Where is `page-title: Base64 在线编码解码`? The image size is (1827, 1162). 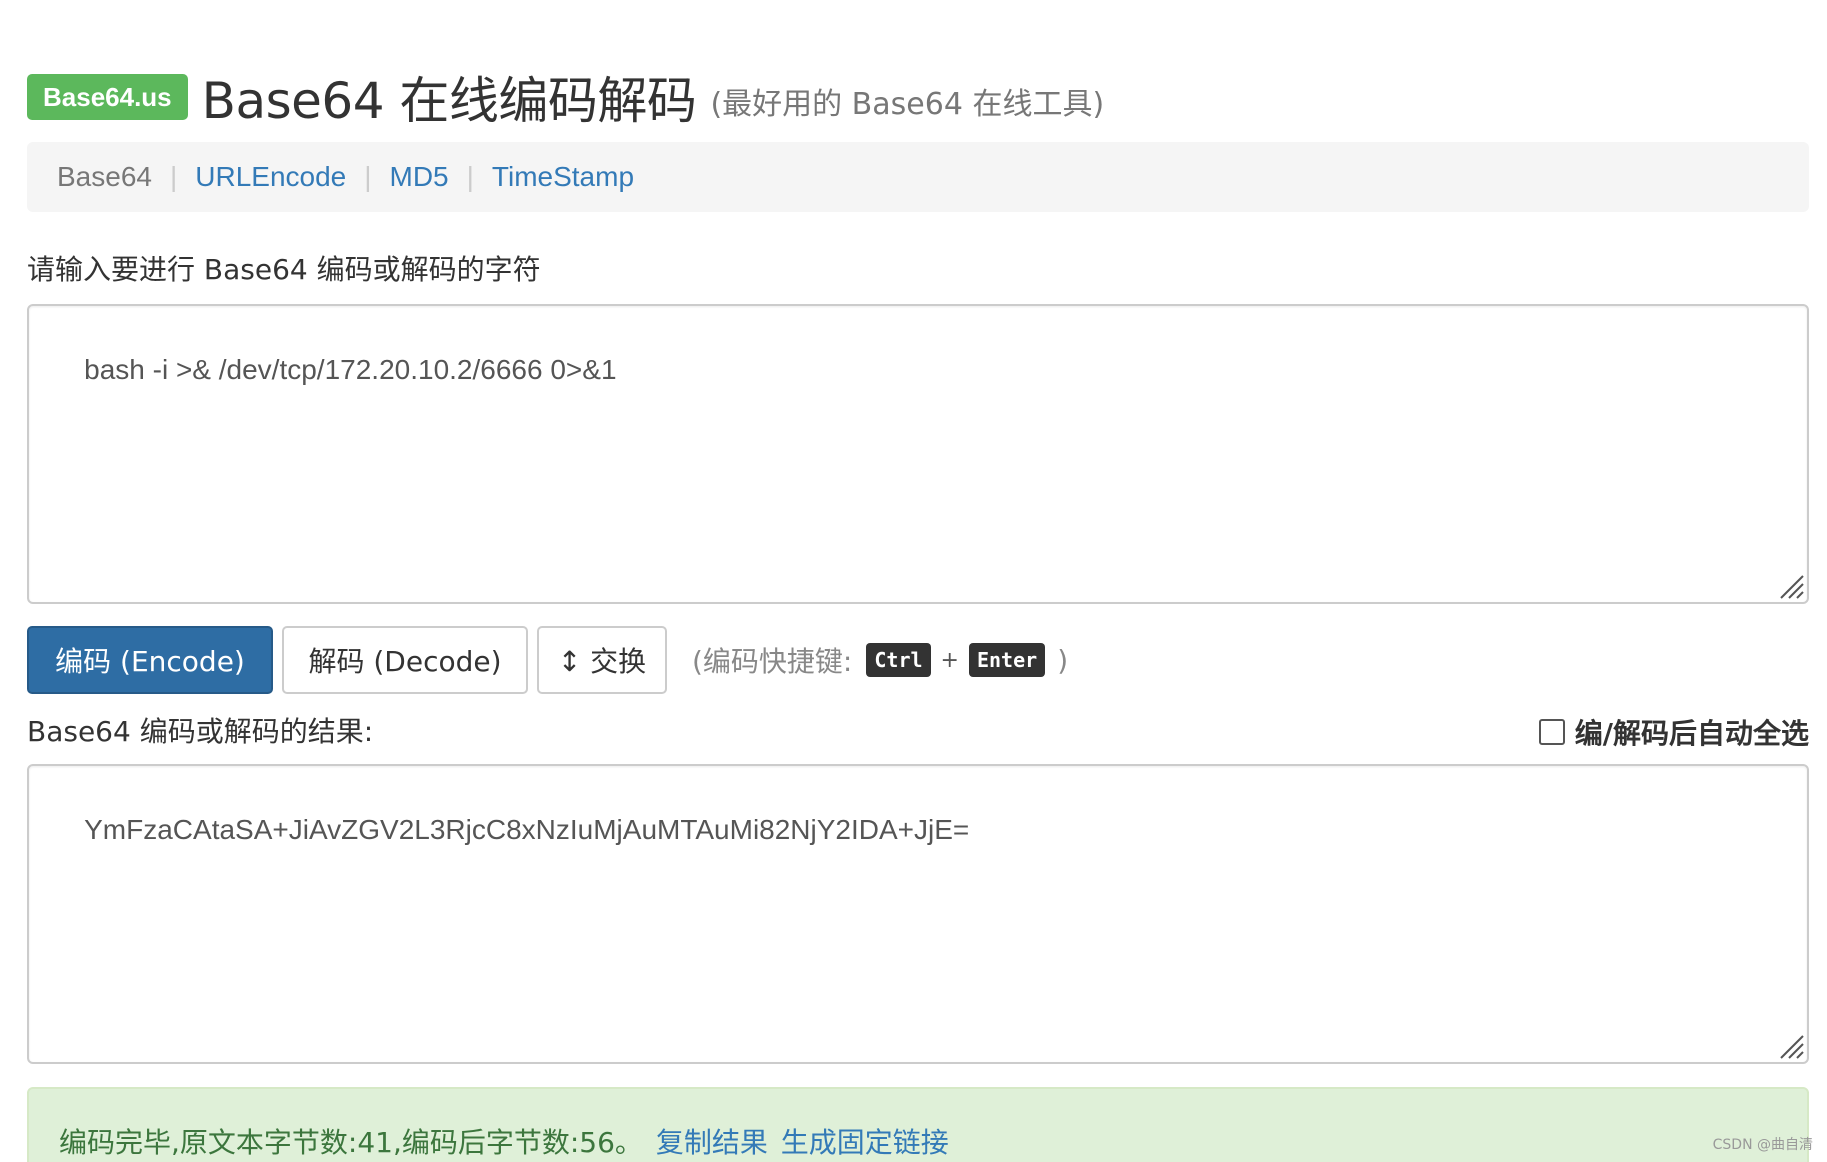
page-title: Base64 在线编码解码 is located at coordinates (449, 101).